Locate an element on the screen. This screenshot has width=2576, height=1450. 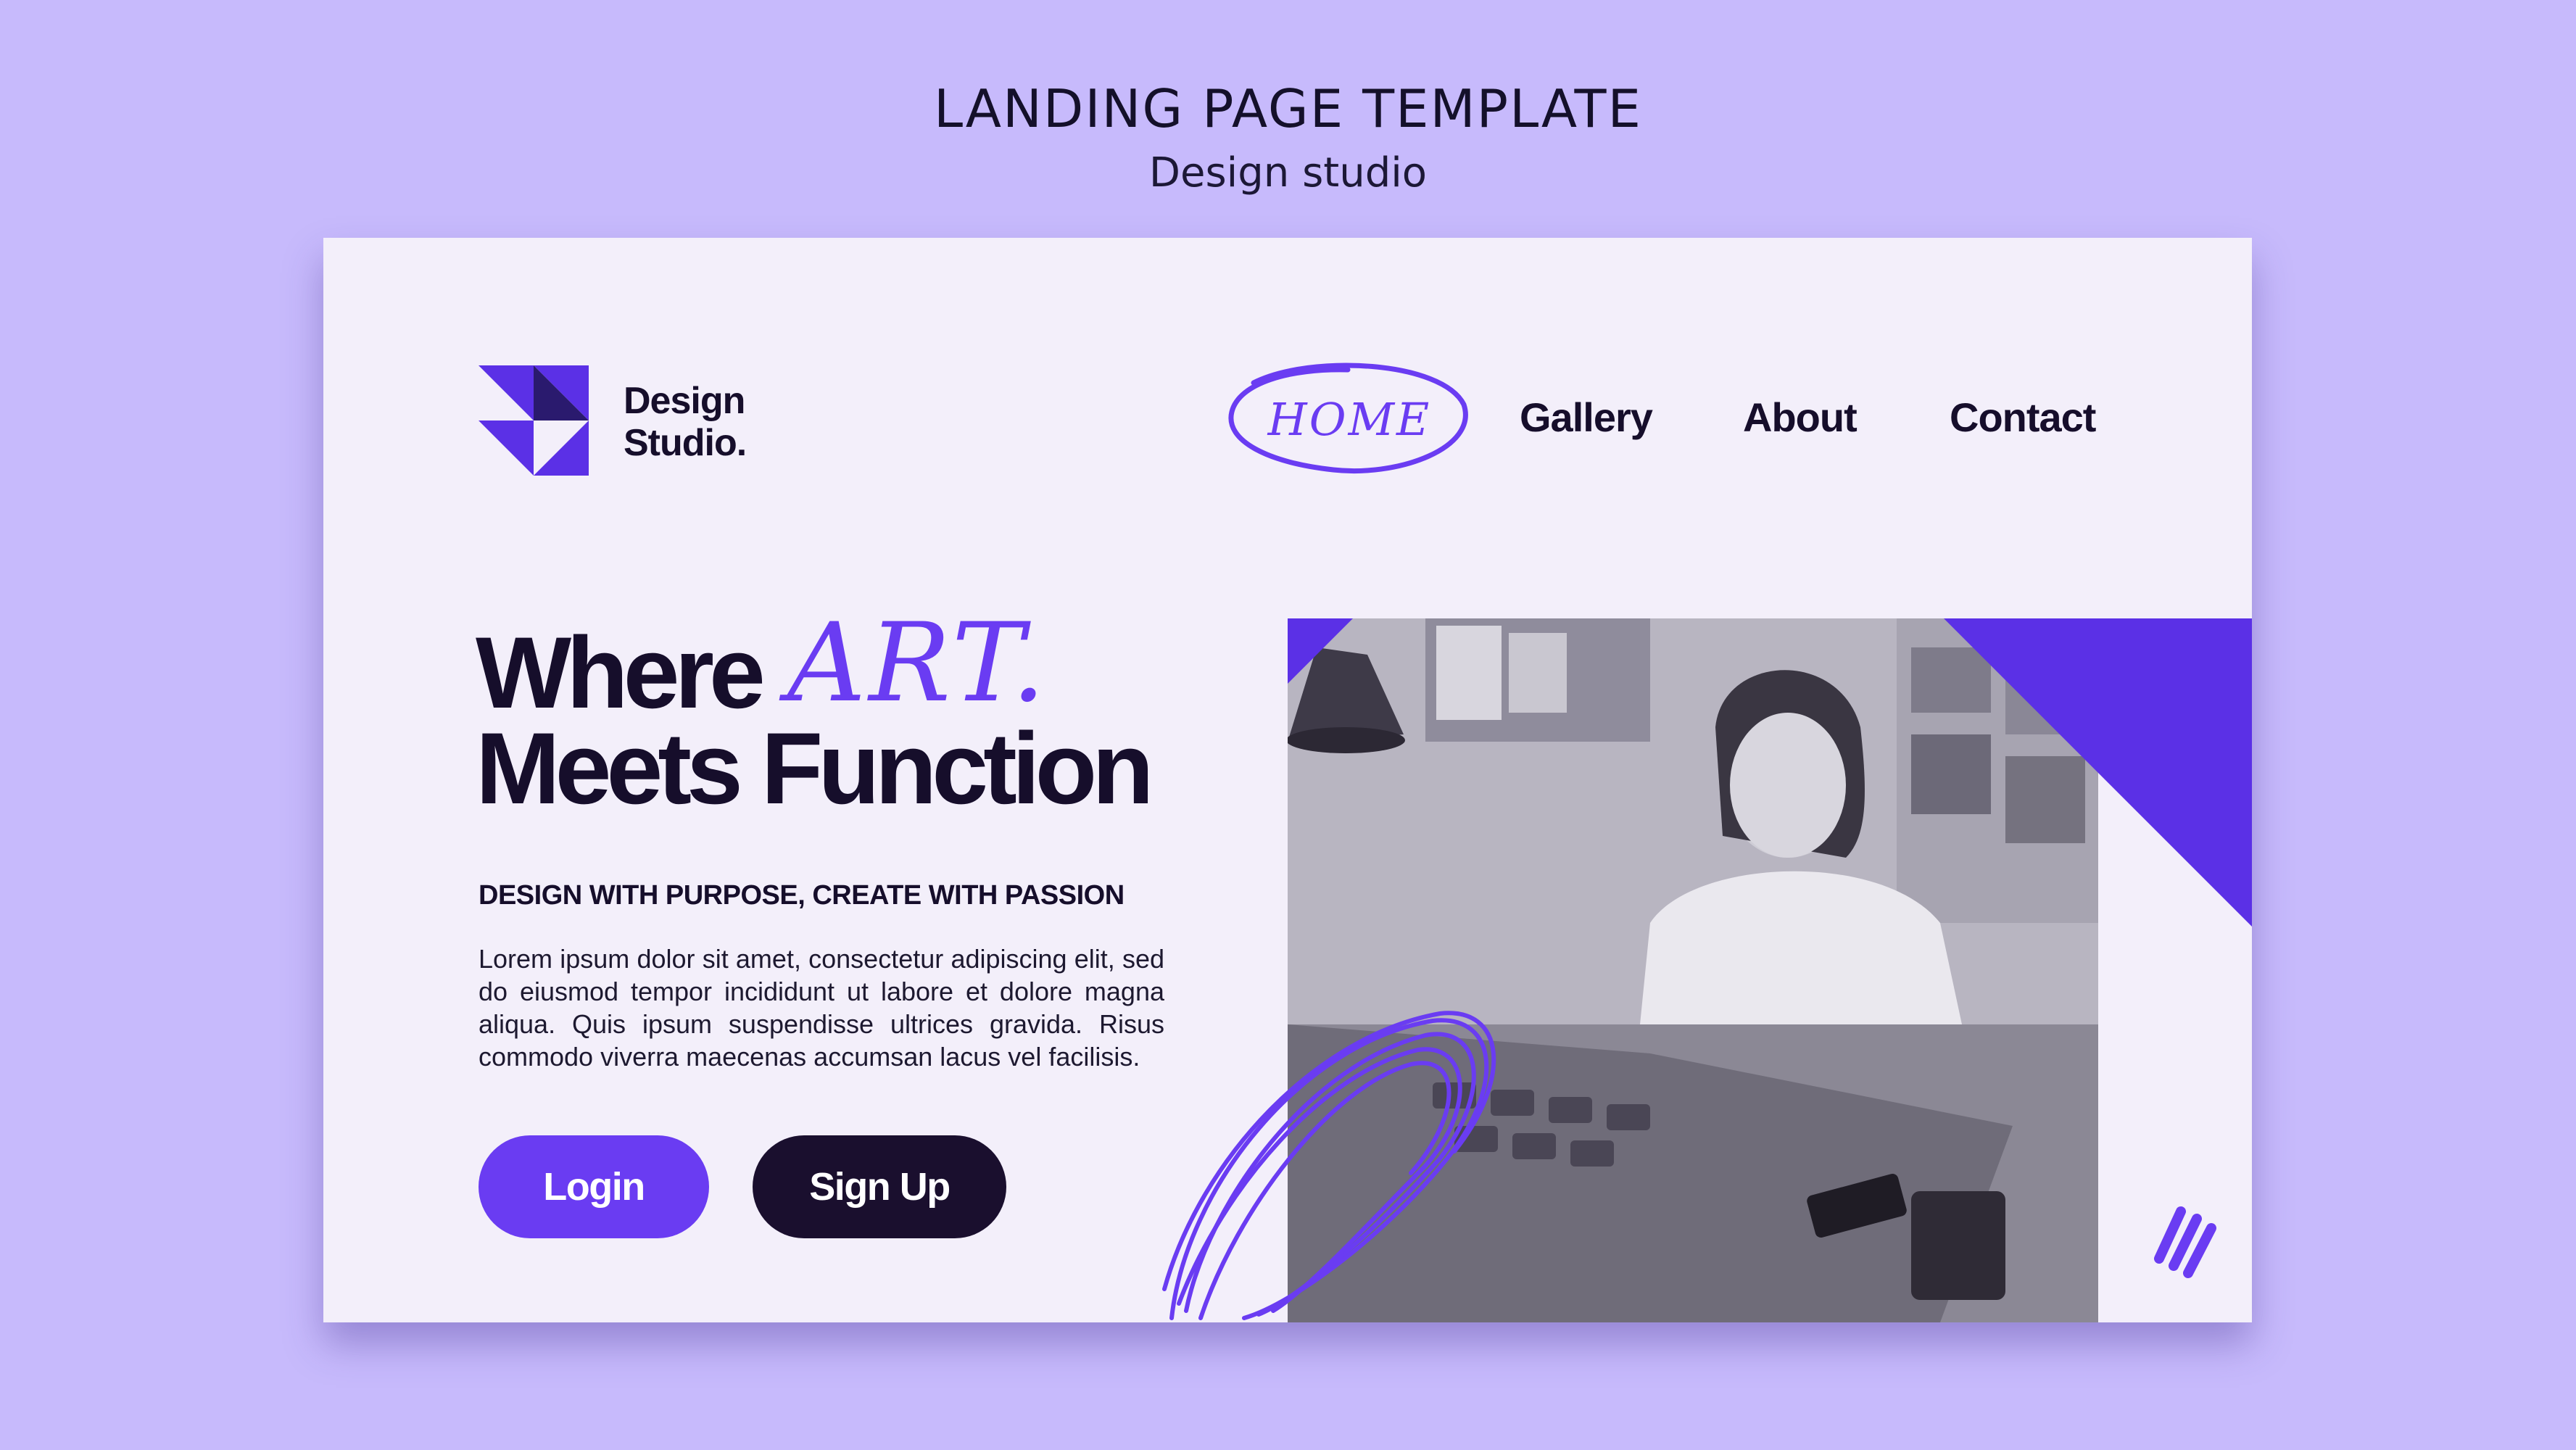
nav-item-home: HOME is located at coordinates (1350, 419).